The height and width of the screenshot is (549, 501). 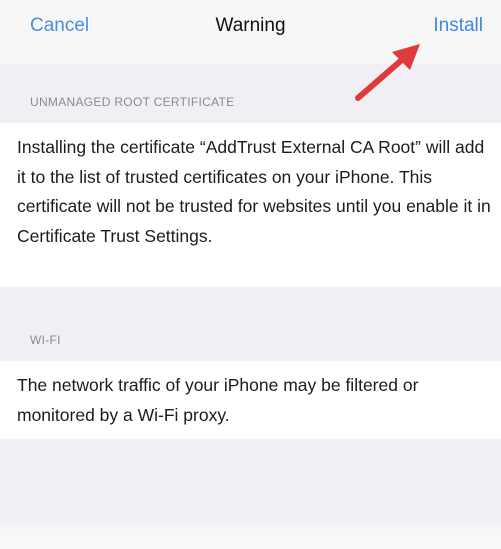 What do you see at coordinates (45, 340) in the screenshot?
I see `wifi-section-header: WI-FI` at bounding box center [45, 340].